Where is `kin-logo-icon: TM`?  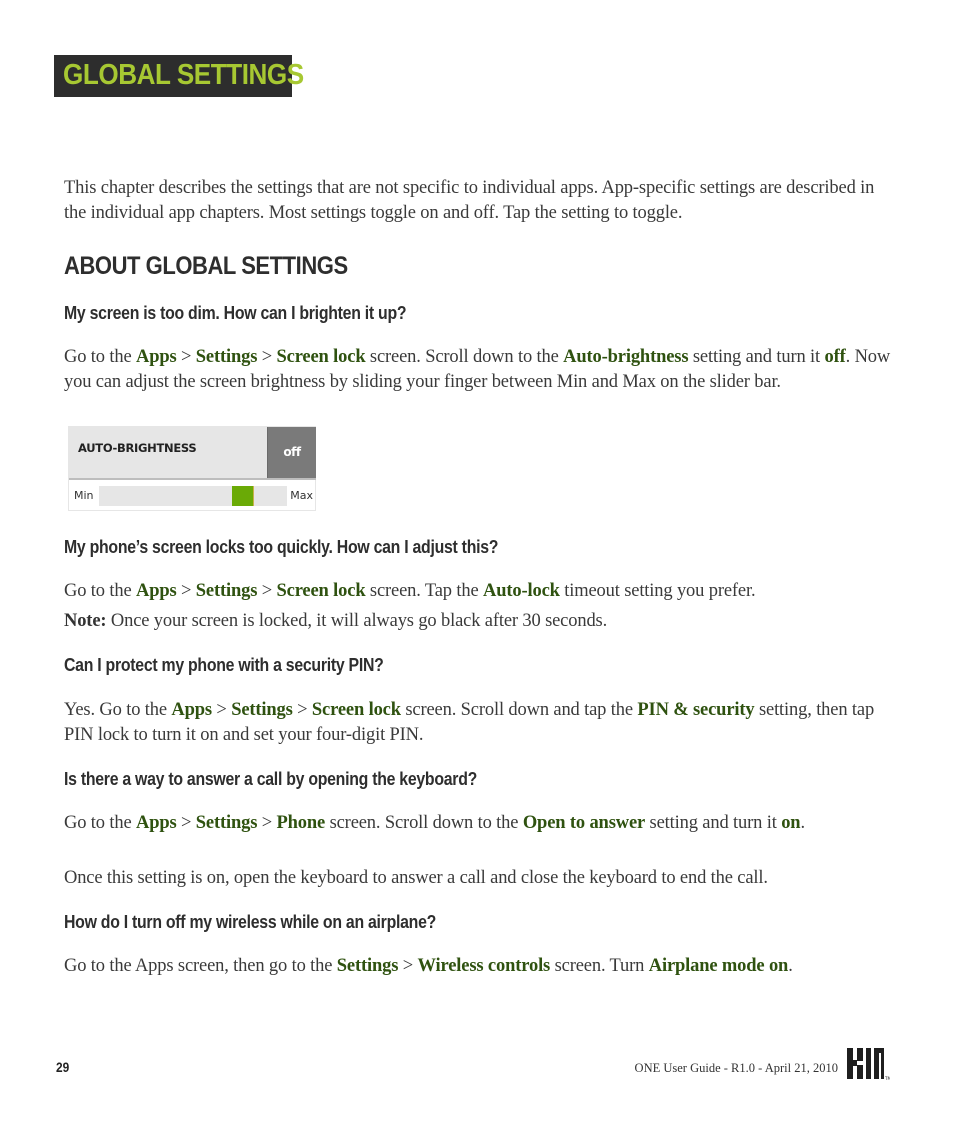 kin-logo-icon: TM is located at coordinates (868, 1064).